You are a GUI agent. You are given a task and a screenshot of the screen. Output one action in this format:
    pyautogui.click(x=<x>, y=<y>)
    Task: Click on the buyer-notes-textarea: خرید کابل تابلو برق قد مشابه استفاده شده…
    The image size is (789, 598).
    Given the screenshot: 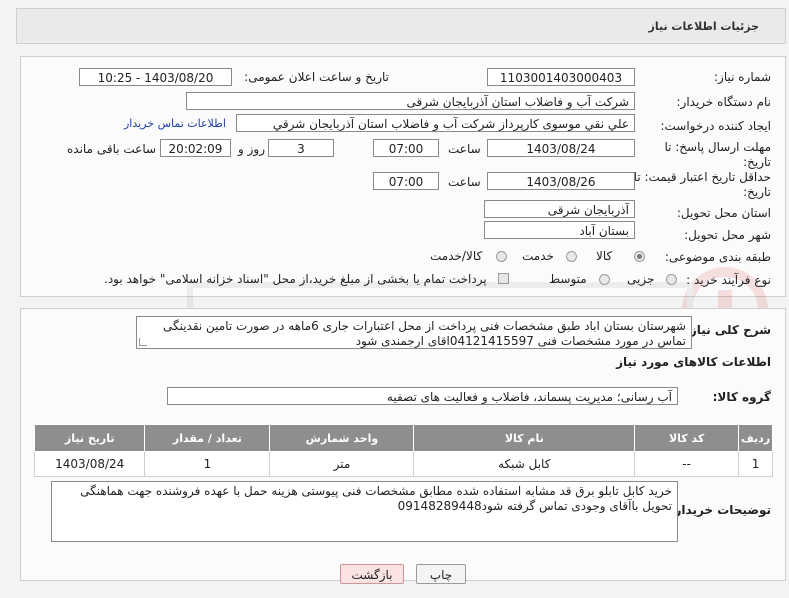 What is the action you would take?
    pyautogui.click(x=364, y=511)
    